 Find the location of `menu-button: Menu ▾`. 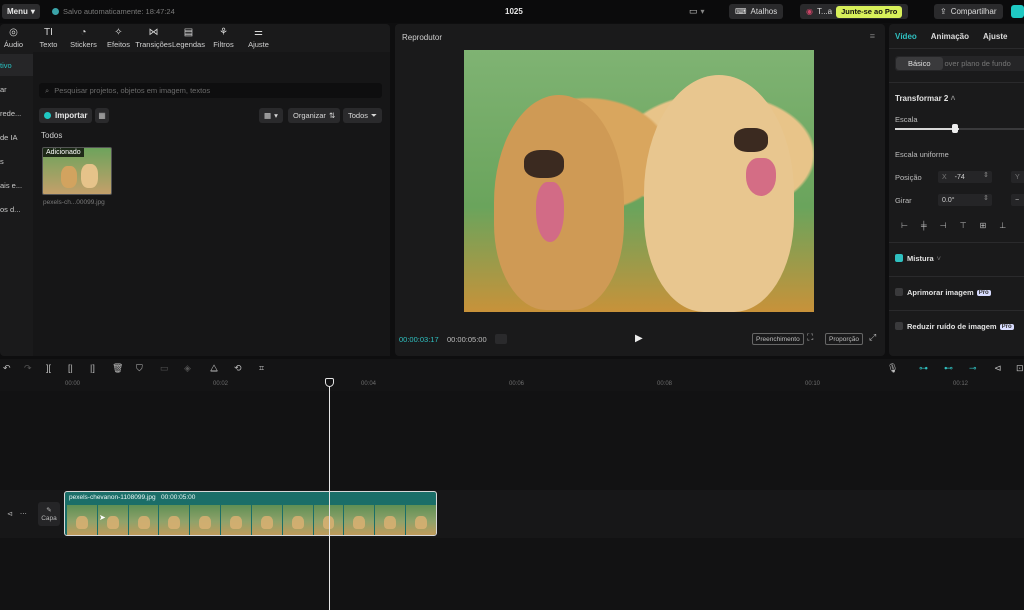

menu-button: Menu ▾ is located at coordinates (21, 11).